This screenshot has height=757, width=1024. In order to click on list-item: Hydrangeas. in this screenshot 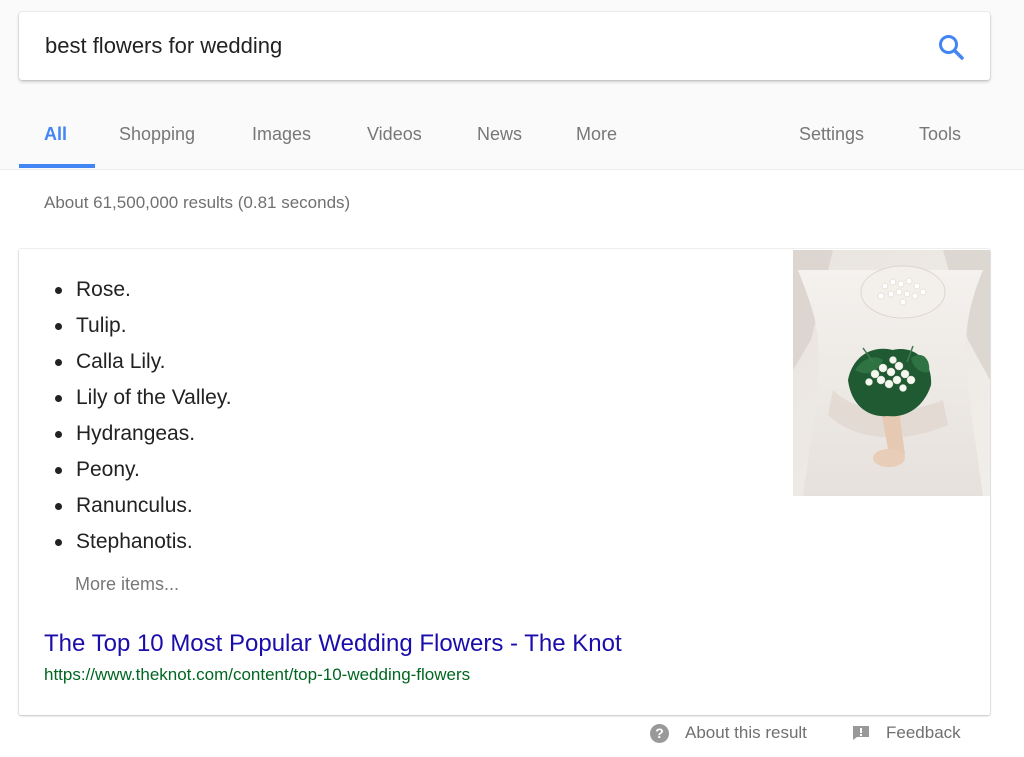, I will do `click(143, 436)`.